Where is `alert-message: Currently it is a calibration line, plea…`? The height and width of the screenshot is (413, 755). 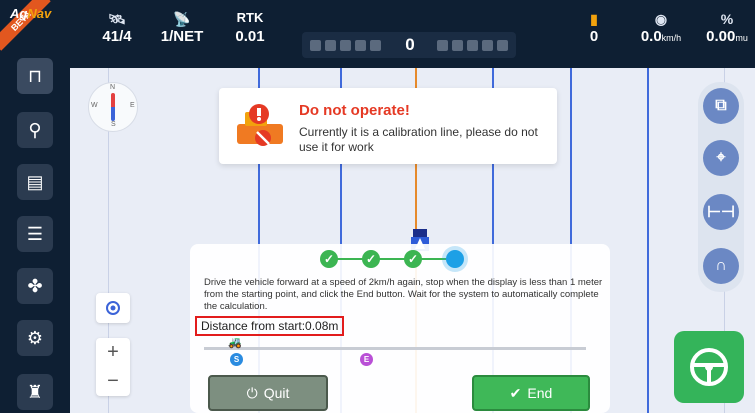
alert-message: Currently it is a calibration line, plea… is located at coordinates (418, 139).